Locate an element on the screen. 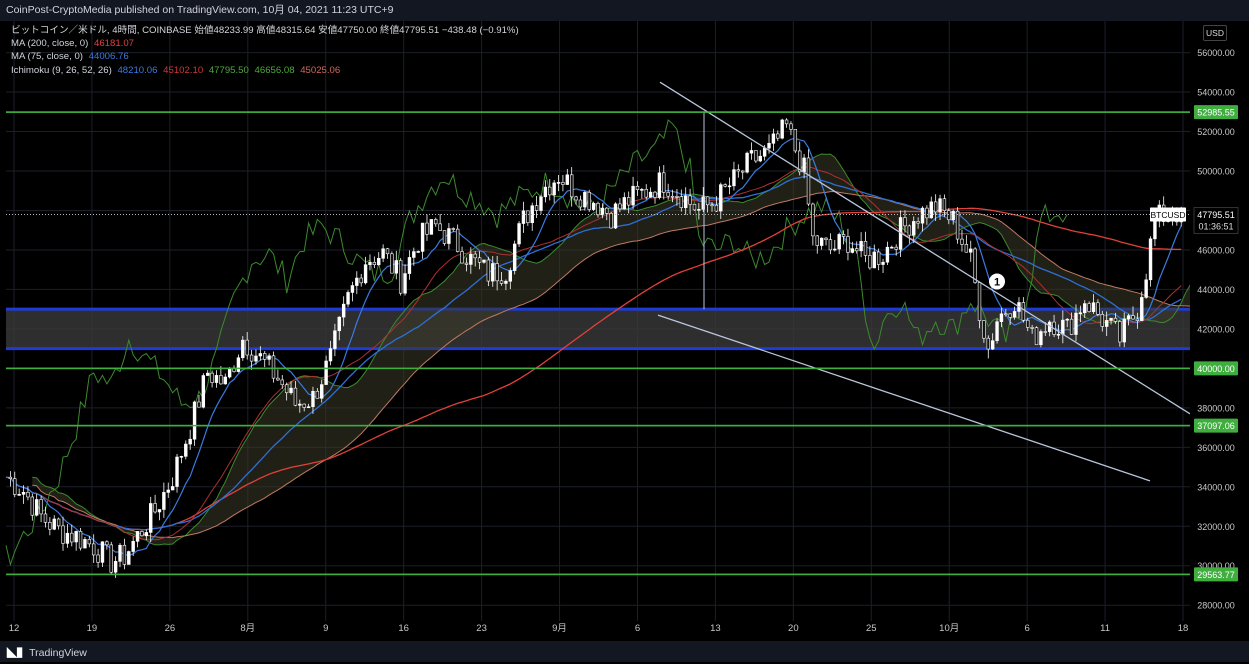 The height and width of the screenshot is (664, 1249). time-tick-label: 11 is located at coordinates (1105, 628).